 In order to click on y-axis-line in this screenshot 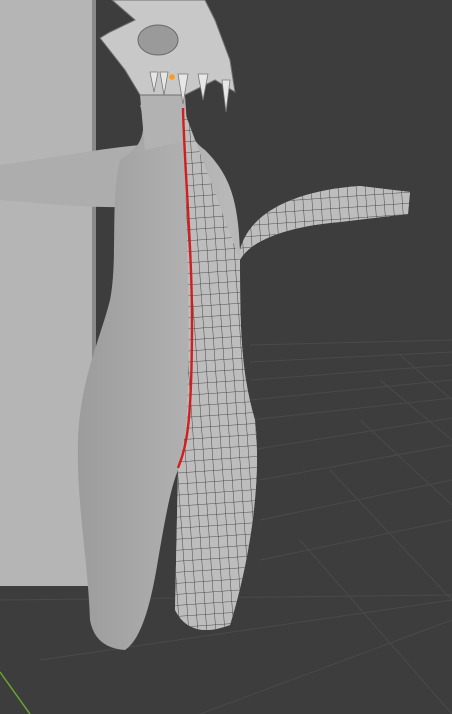, I will do `click(15, 692)`.